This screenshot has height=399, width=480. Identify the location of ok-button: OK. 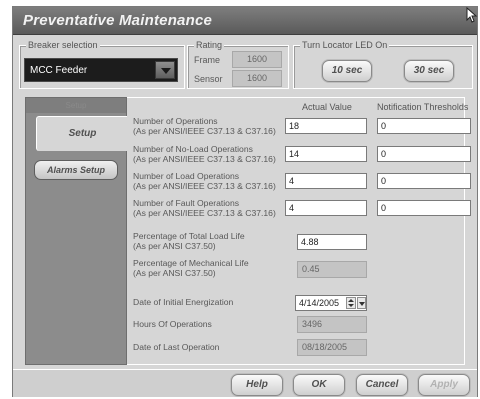
(319, 385).